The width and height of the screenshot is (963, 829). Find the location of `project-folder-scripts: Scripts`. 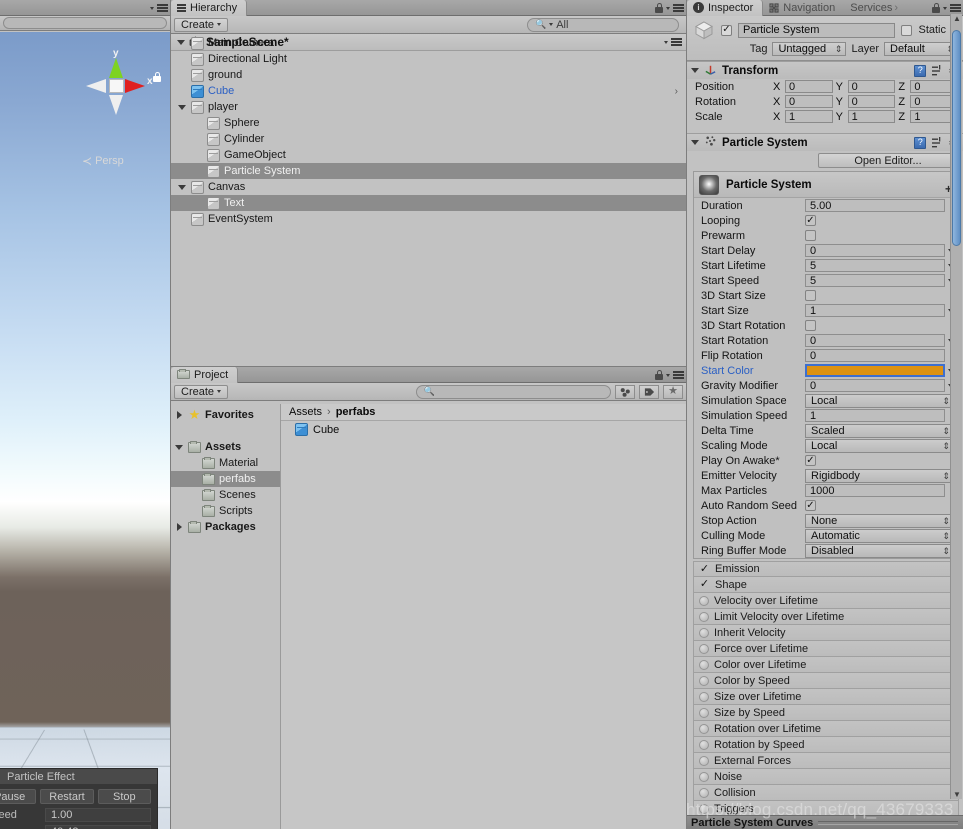

project-folder-scripts: Scripts is located at coordinates (225, 511).